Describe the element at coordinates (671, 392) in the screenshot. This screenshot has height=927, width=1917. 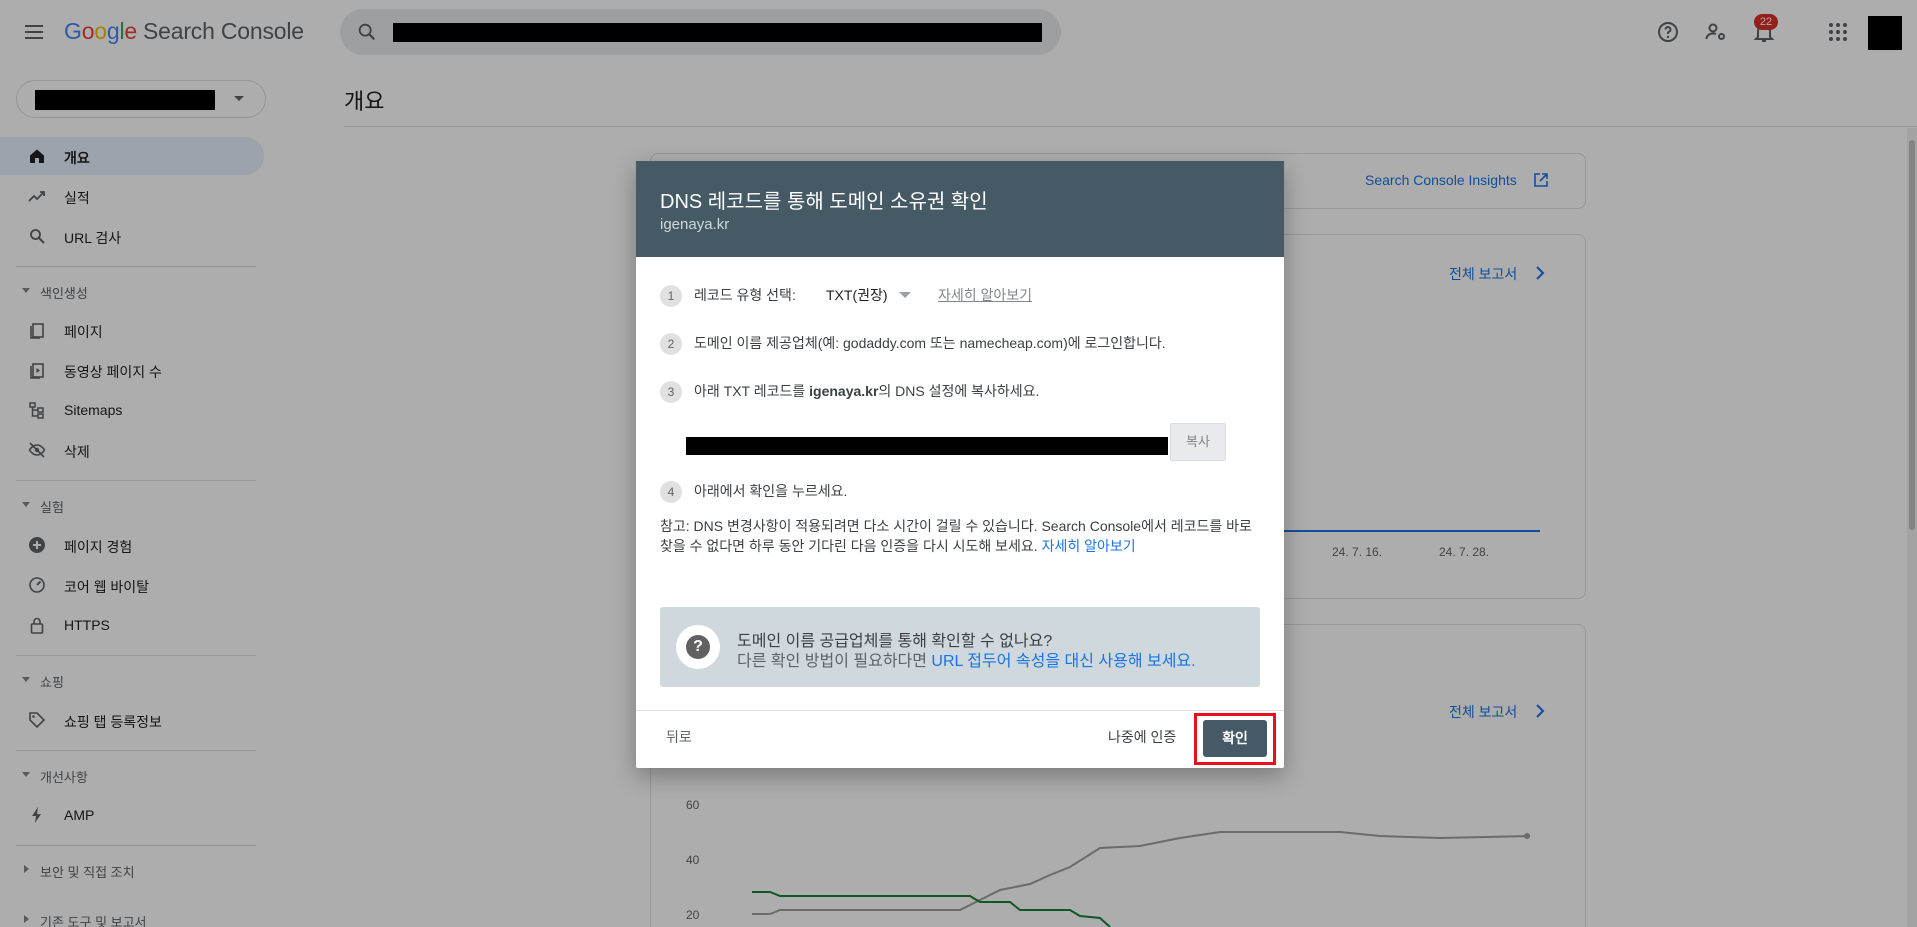
I see `step-number: 3` at that location.